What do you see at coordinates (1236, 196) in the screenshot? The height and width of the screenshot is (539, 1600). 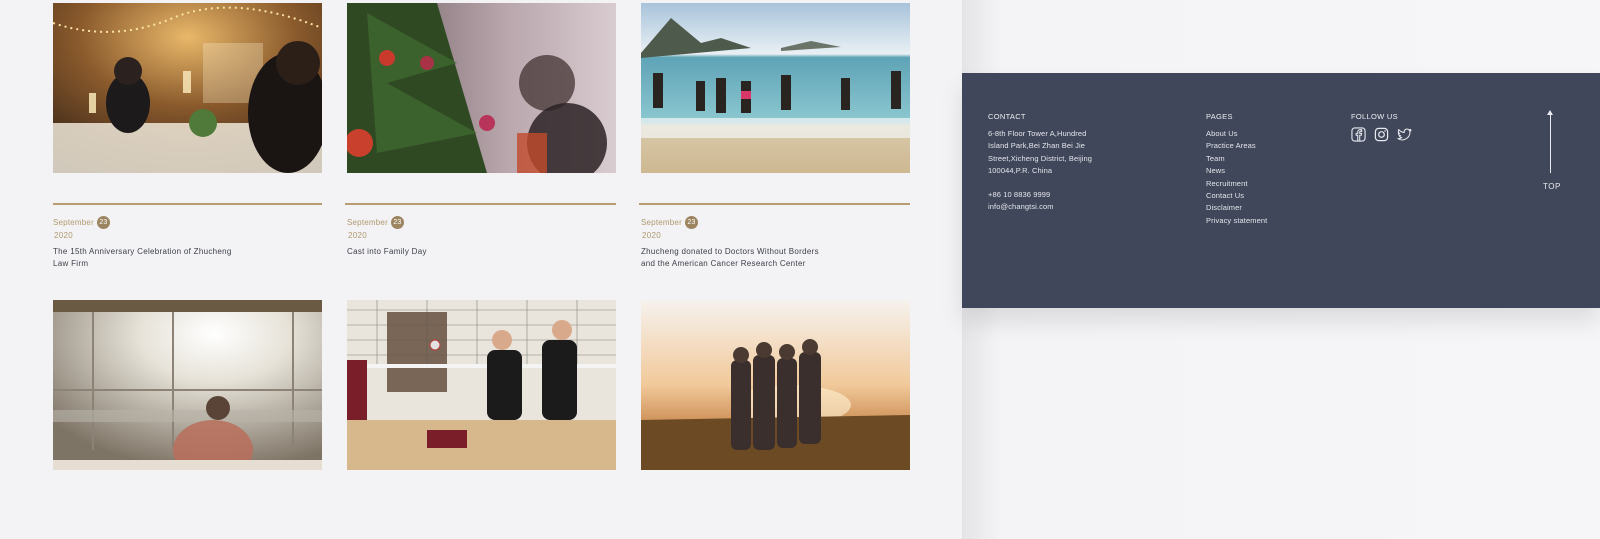 I see `footer-link-contact-us: Contact Us` at bounding box center [1236, 196].